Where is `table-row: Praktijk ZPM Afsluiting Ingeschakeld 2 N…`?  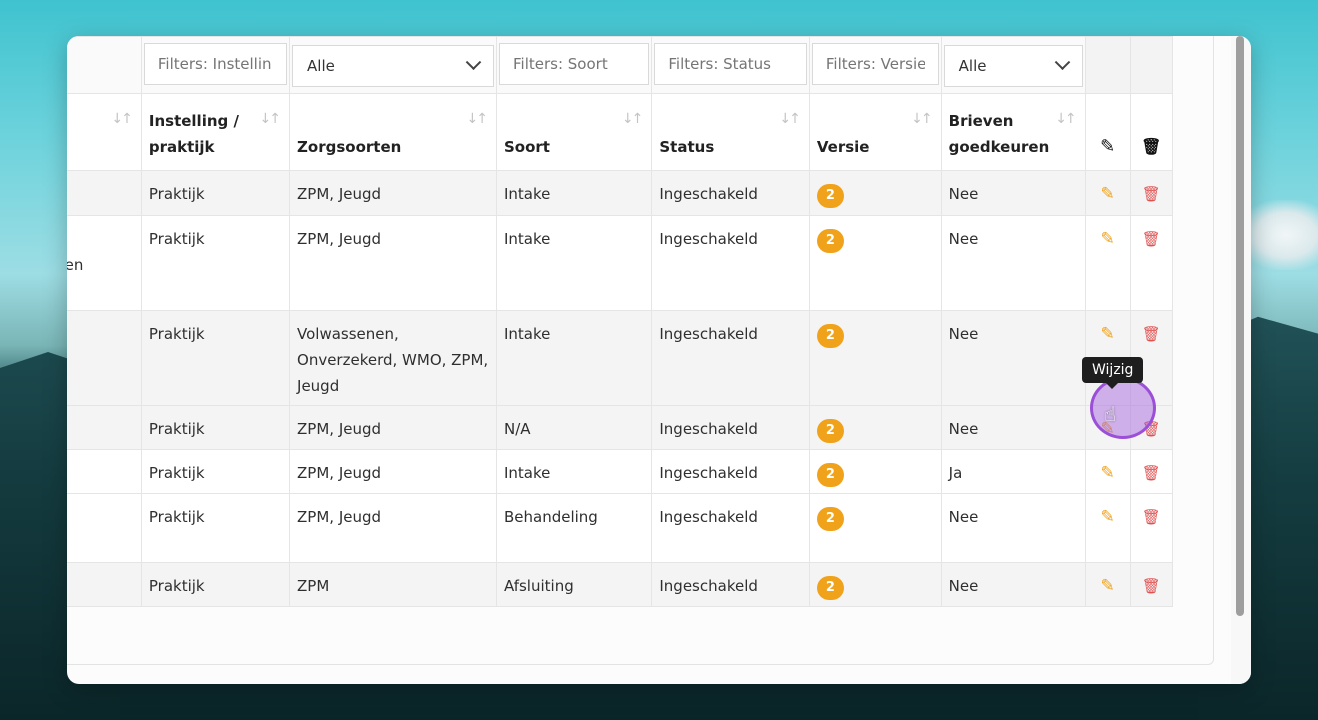 table-row: Praktijk ZPM Afsluiting Ingeschakeld 2 N… is located at coordinates (620, 584).